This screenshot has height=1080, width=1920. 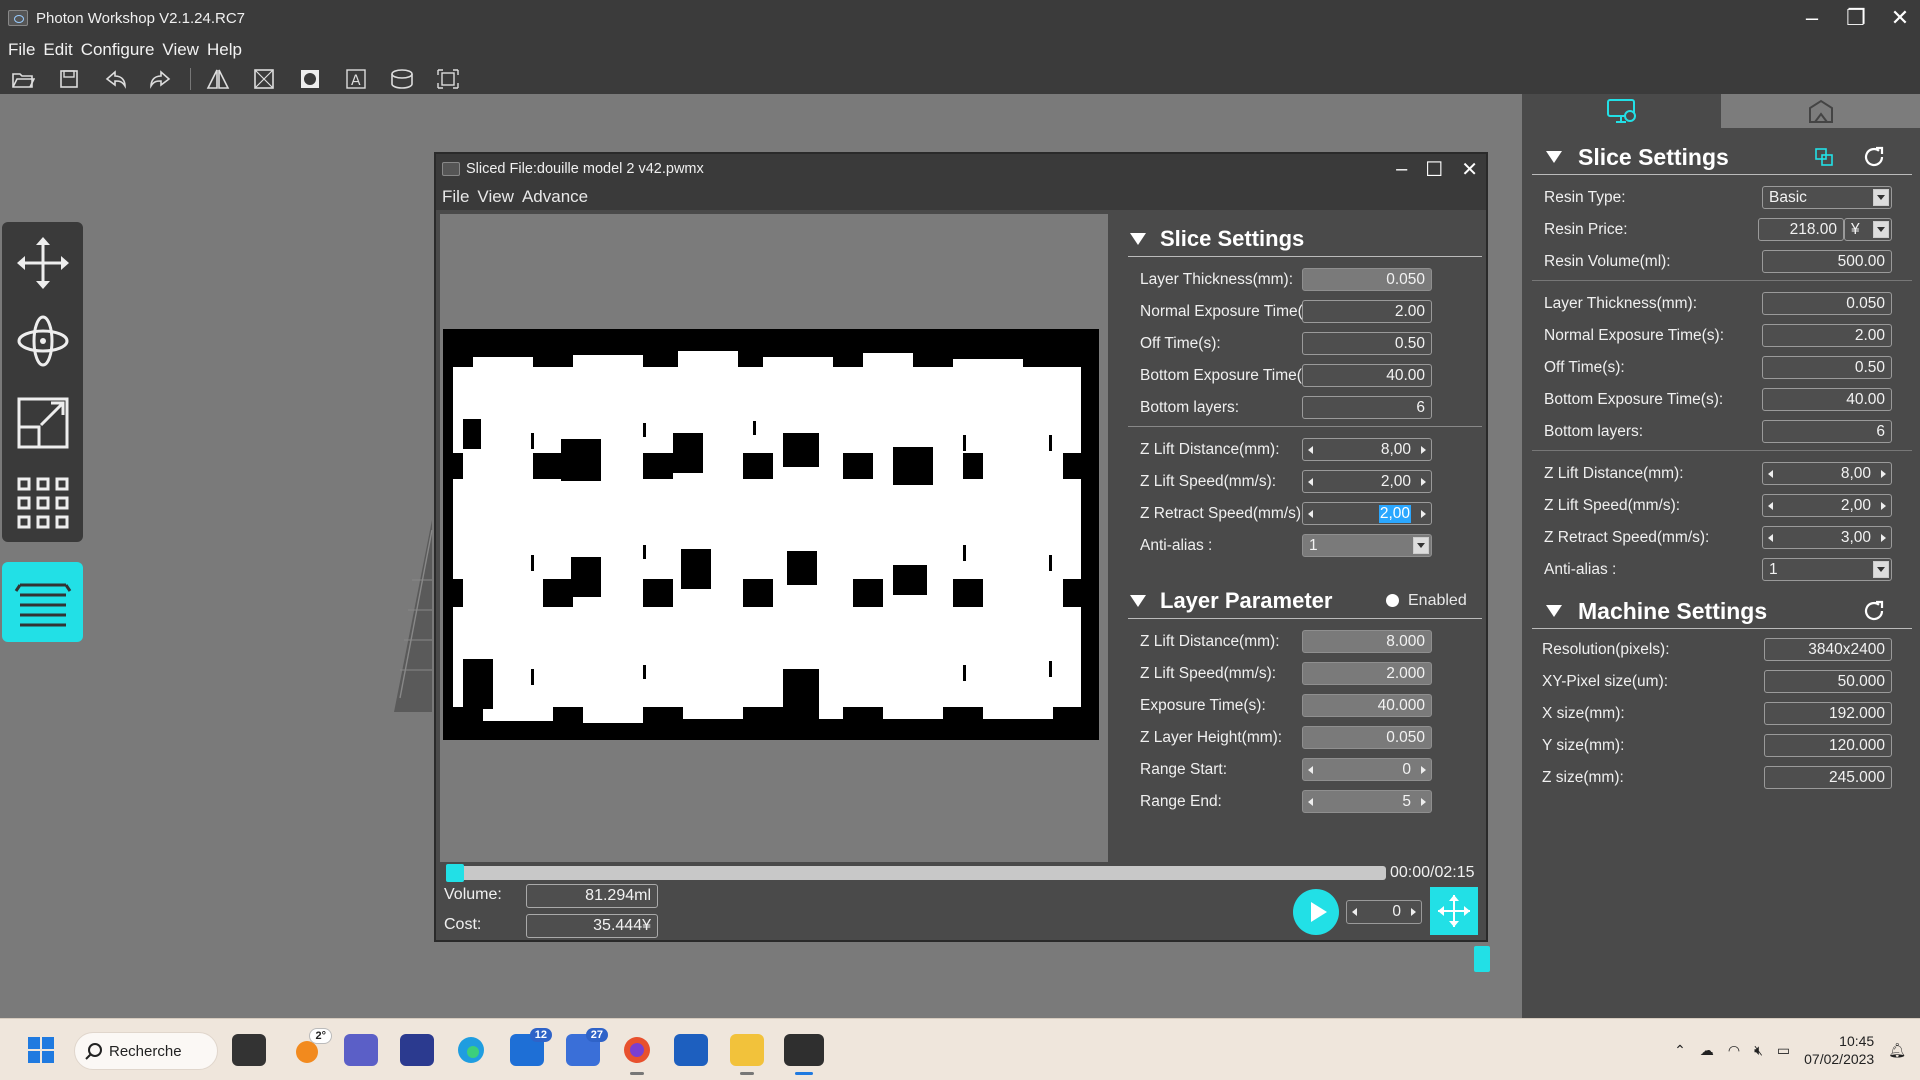 I want to click on mail-icon: 12, so click(x=531, y=1047).